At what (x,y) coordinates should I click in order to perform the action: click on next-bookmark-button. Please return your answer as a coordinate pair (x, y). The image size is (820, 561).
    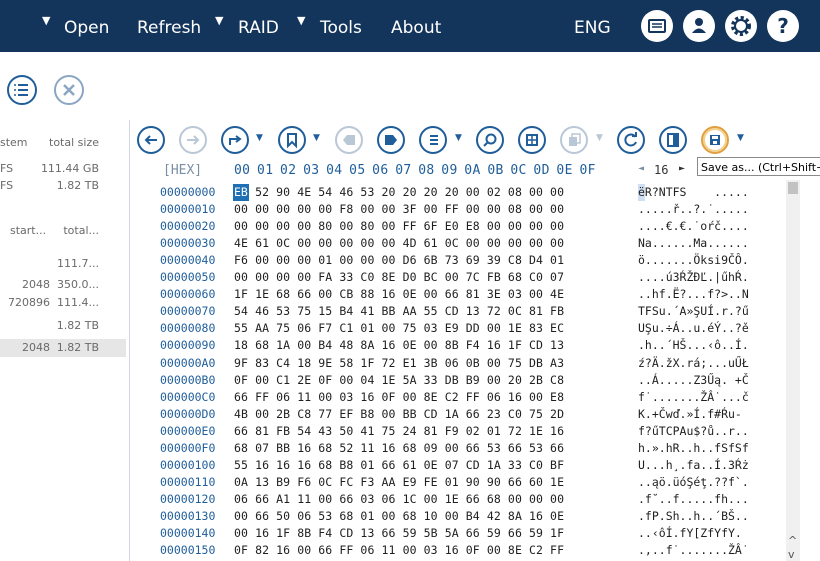
    Looking at the image, I should click on (391, 140).